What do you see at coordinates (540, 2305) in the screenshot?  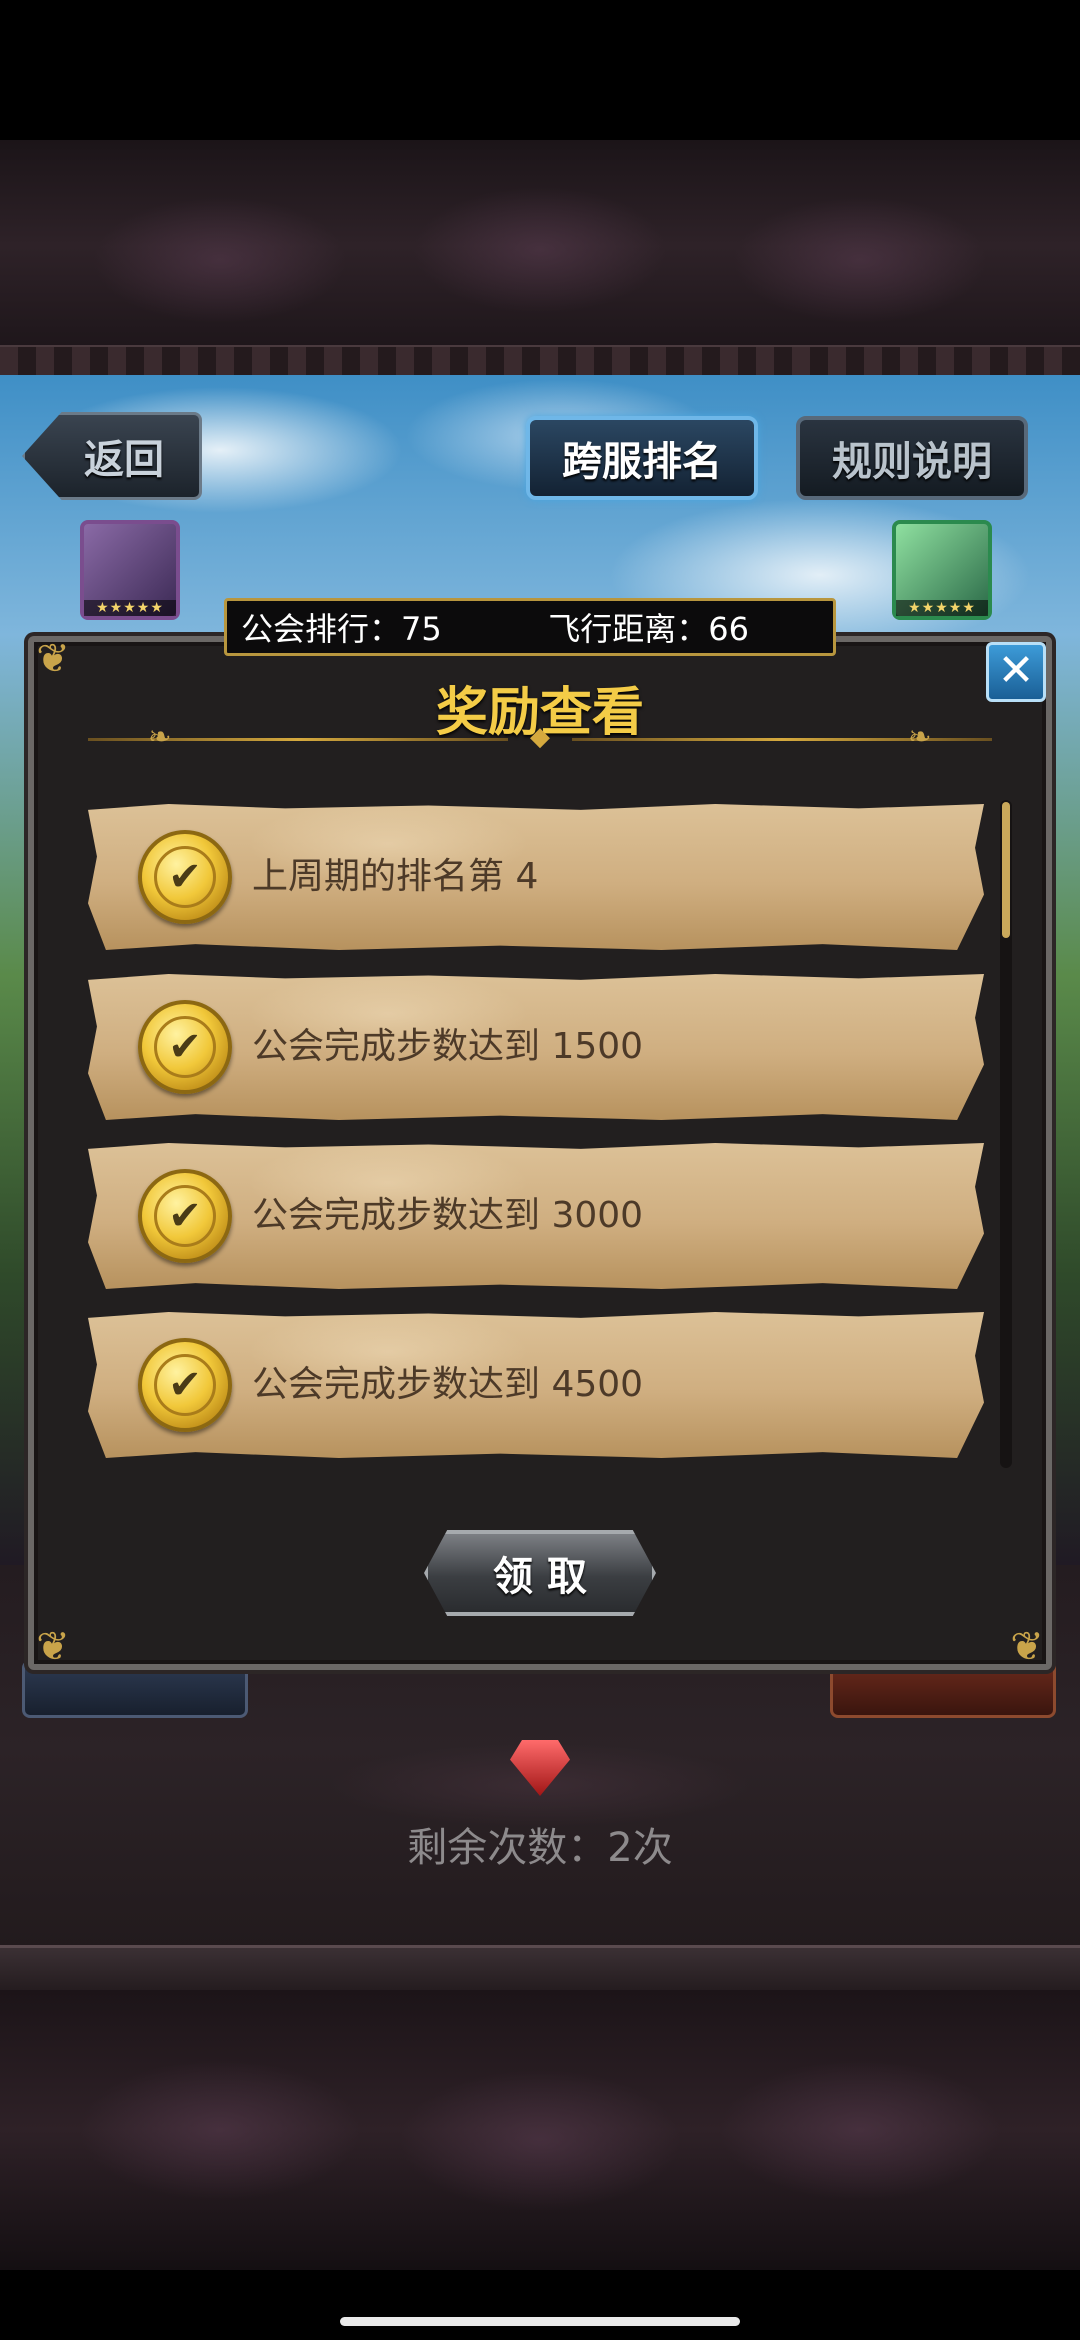 I see `navigation-bar-area` at bounding box center [540, 2305].